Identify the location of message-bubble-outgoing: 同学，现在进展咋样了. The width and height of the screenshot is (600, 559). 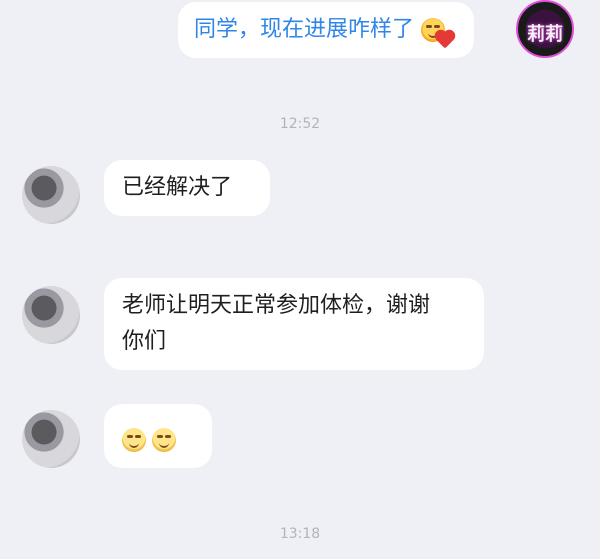
(326, 30).